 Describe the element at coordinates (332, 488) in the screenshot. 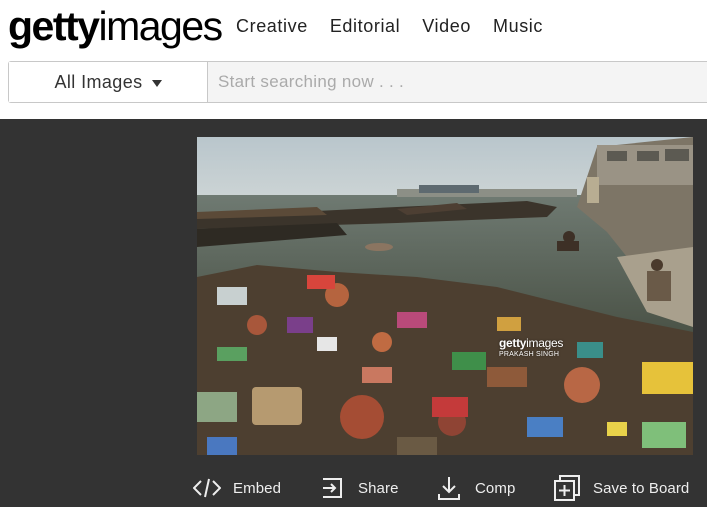

I see `share-icon` at that location.